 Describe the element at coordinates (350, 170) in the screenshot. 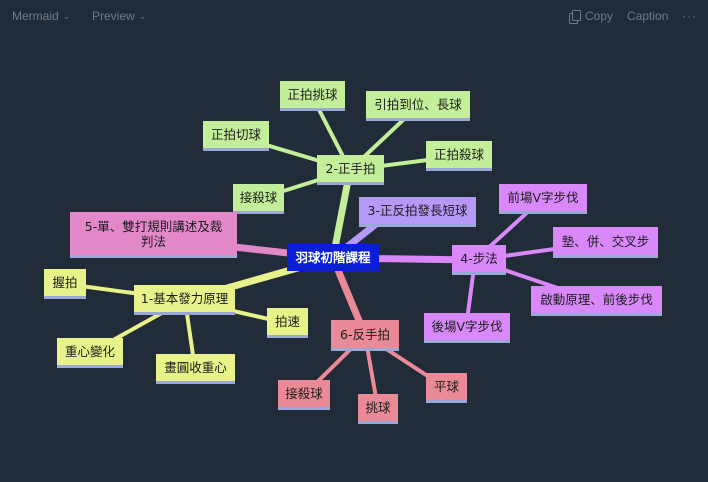

I see `branch-node-forehand: 2-正手拍` at that location.